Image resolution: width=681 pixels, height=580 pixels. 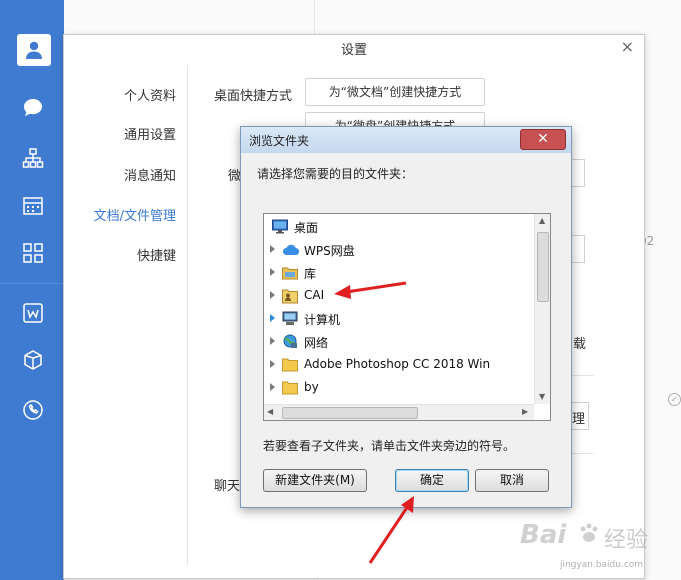 What do you see at coordinates (589, 533) in the screenshot?
I see `paw-icon` at bounding box center [589, 533].